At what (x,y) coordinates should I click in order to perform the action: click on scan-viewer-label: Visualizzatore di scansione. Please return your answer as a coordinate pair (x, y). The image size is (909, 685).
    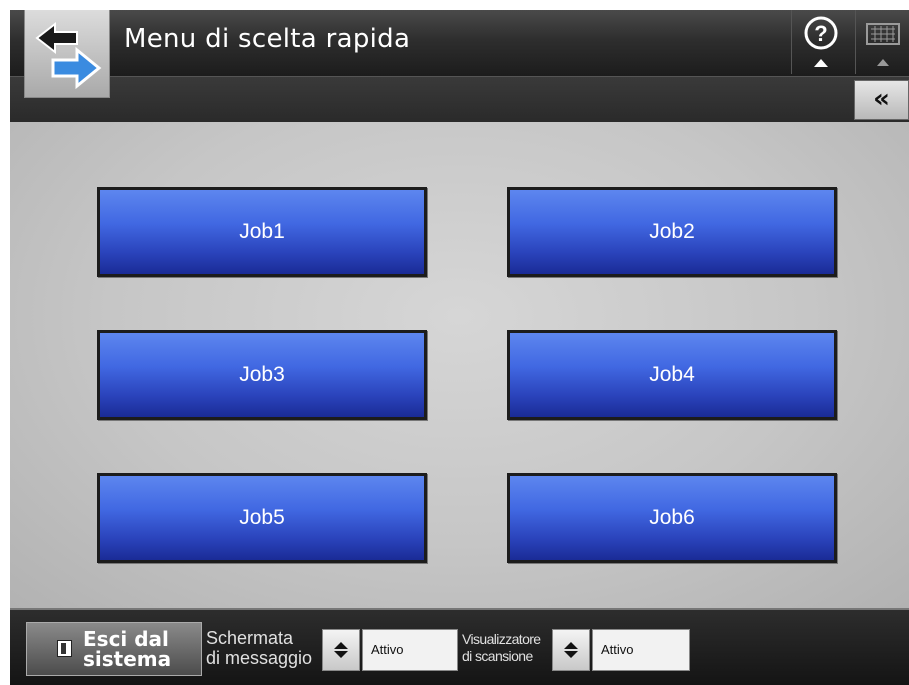
    Looking at the image, I should click on (501, 648).